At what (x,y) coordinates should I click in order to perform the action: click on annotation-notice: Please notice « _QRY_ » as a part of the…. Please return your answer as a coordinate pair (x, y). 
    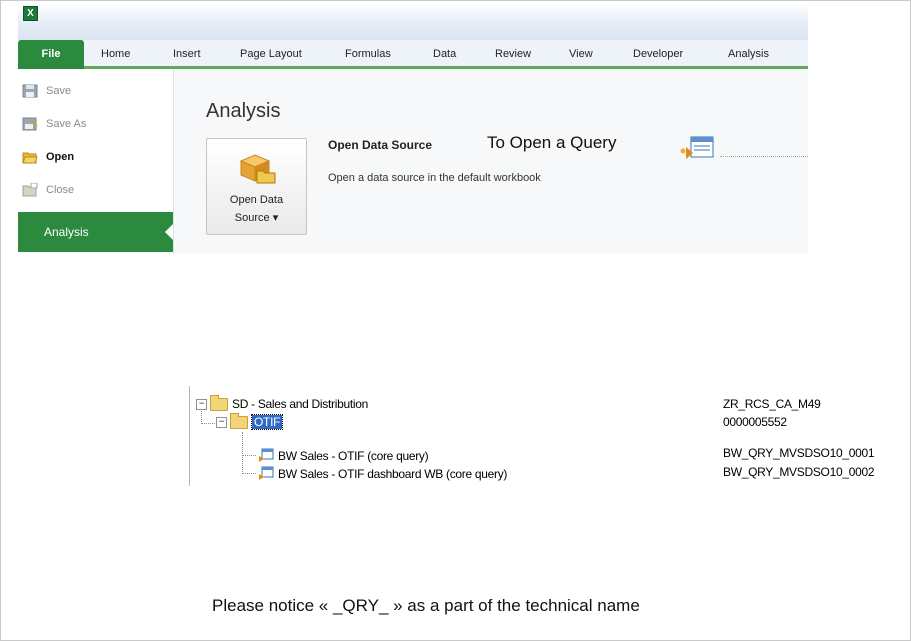
    Looking at the image, I should click on (426, 605).